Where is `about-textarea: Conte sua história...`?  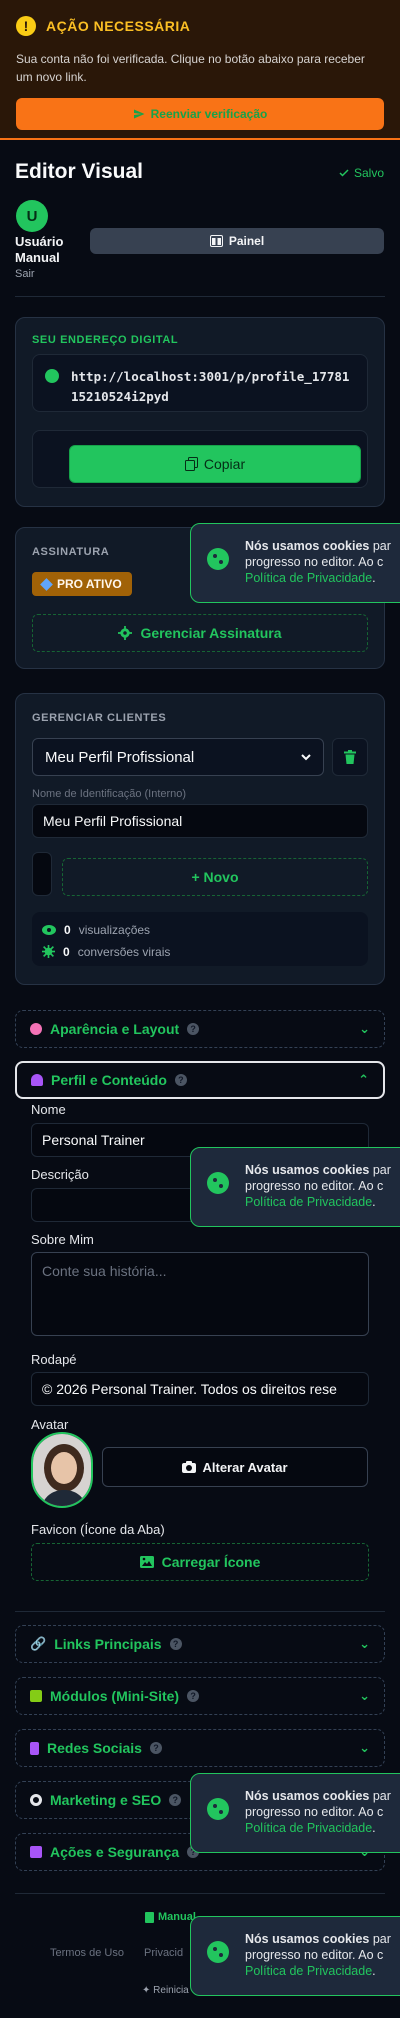 about-textarea: Conte sua história... is located at coordinates (200, 1294).